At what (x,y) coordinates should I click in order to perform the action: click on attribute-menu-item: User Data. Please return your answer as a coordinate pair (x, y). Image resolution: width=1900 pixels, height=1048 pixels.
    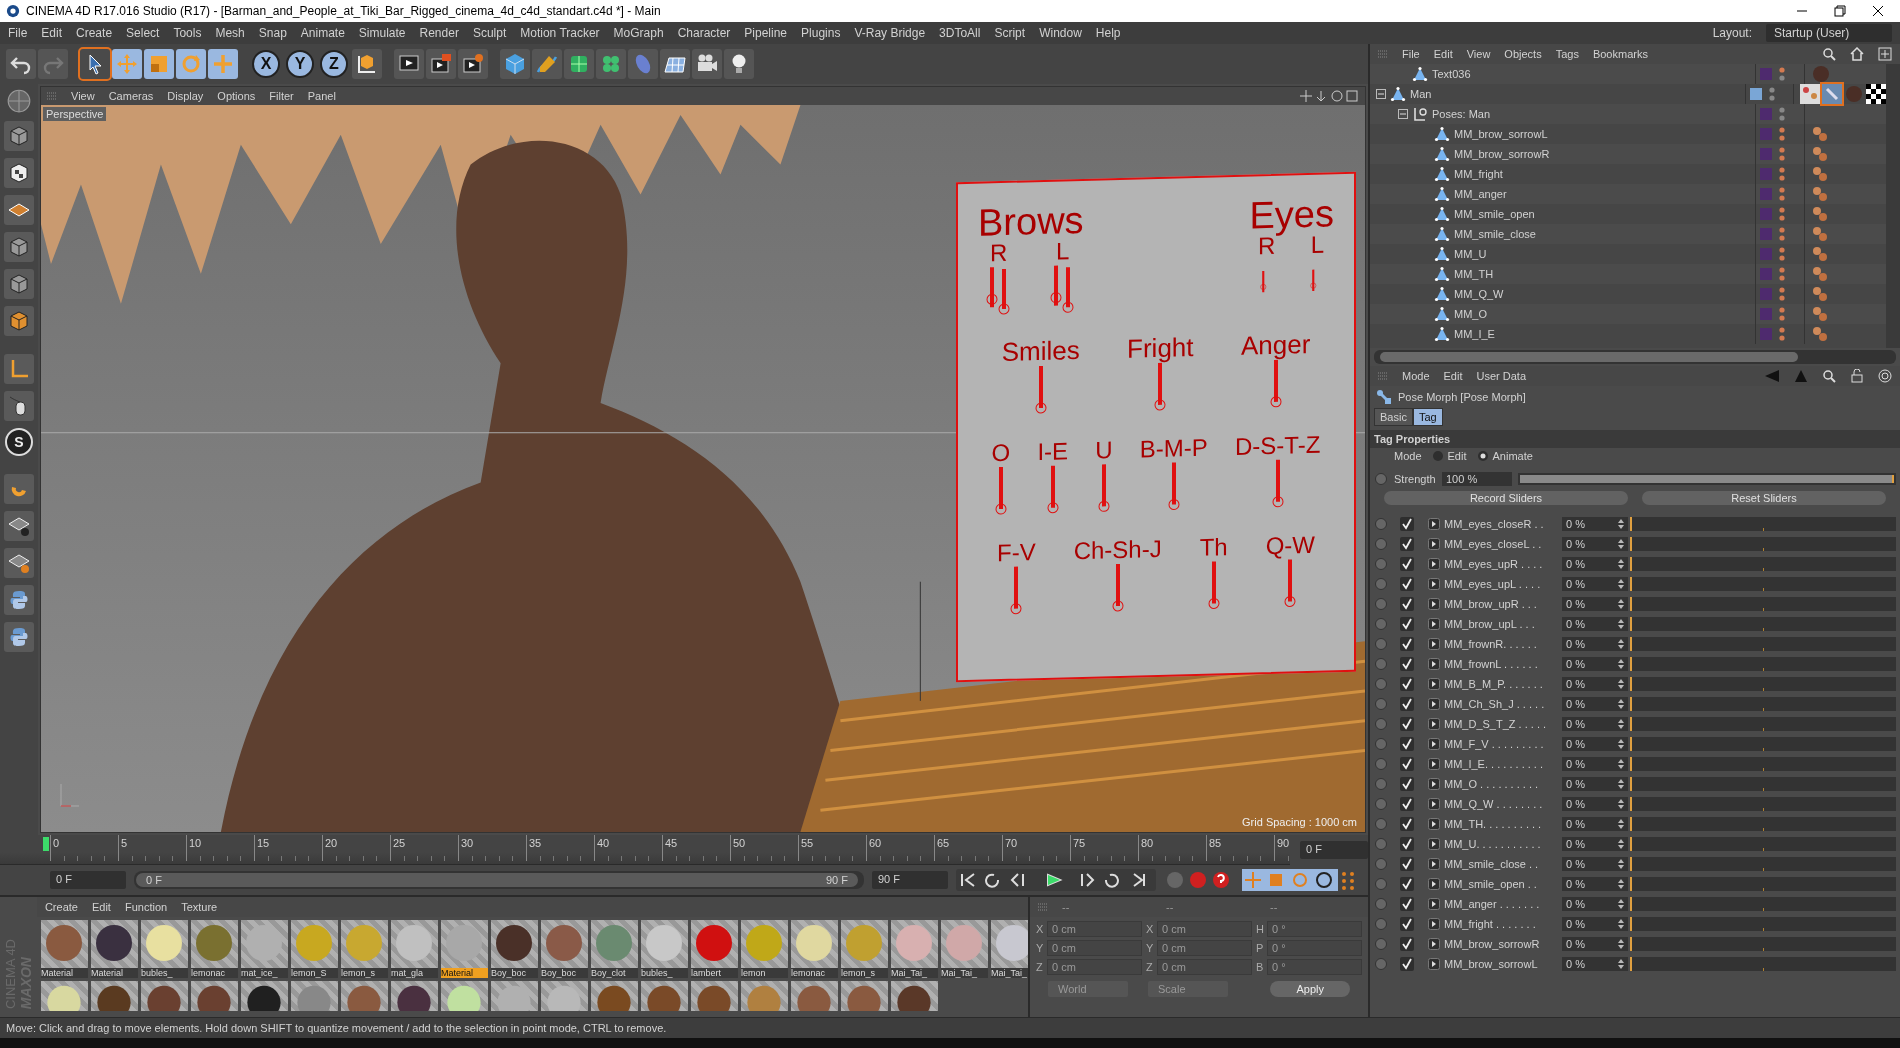
    Looking at the image, I should click on (1501, 376).